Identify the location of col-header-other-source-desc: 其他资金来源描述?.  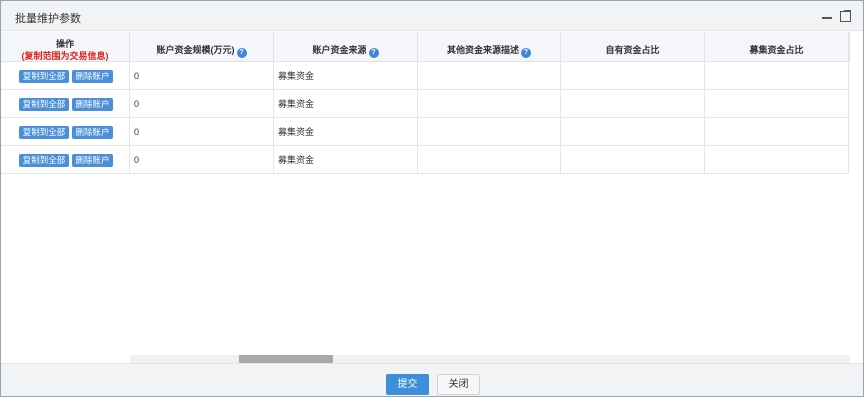
(489, 47).